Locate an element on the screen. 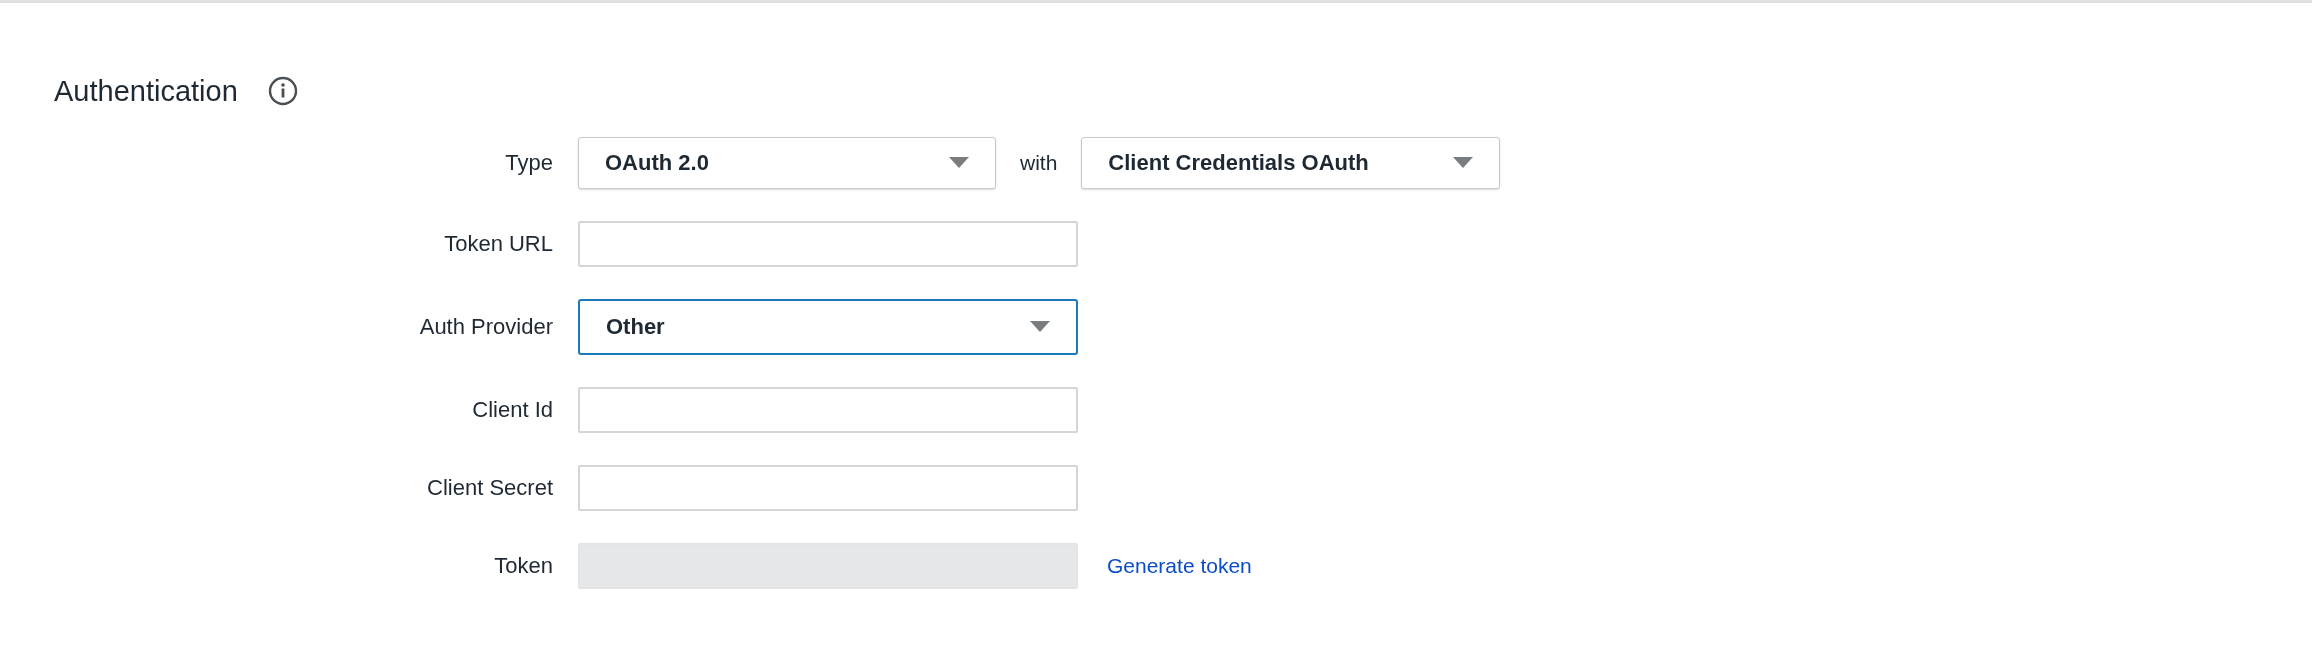 The image size is (2312, 654). info-icon is located at coordinates (282, 91).